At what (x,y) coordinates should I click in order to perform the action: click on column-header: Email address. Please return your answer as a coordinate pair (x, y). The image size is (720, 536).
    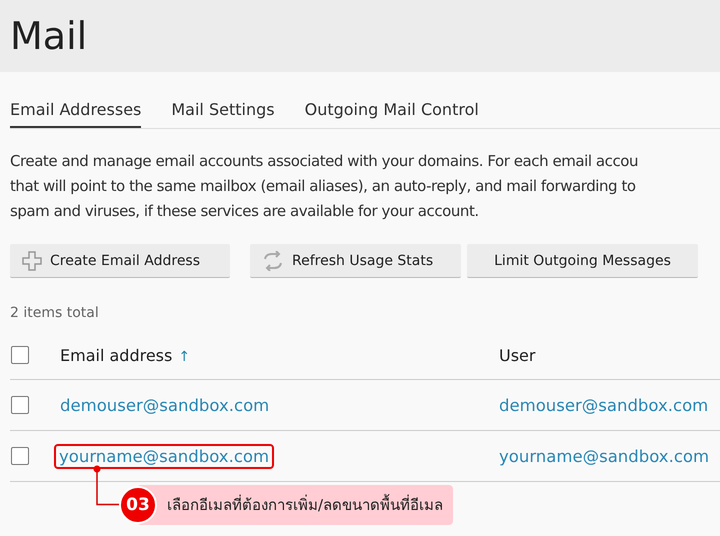
    Looking at the image, I should click on (116, 355).